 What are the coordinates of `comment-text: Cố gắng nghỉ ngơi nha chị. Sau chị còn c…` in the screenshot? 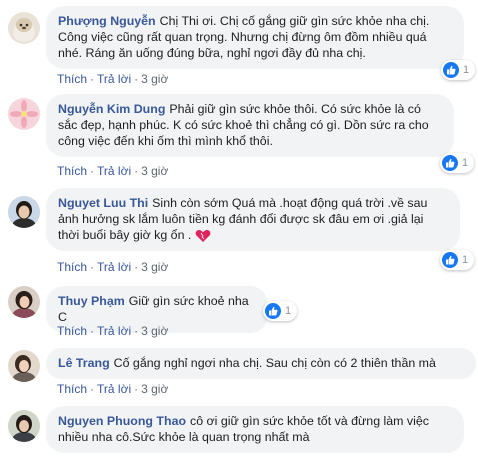 It's located at (274, 363).